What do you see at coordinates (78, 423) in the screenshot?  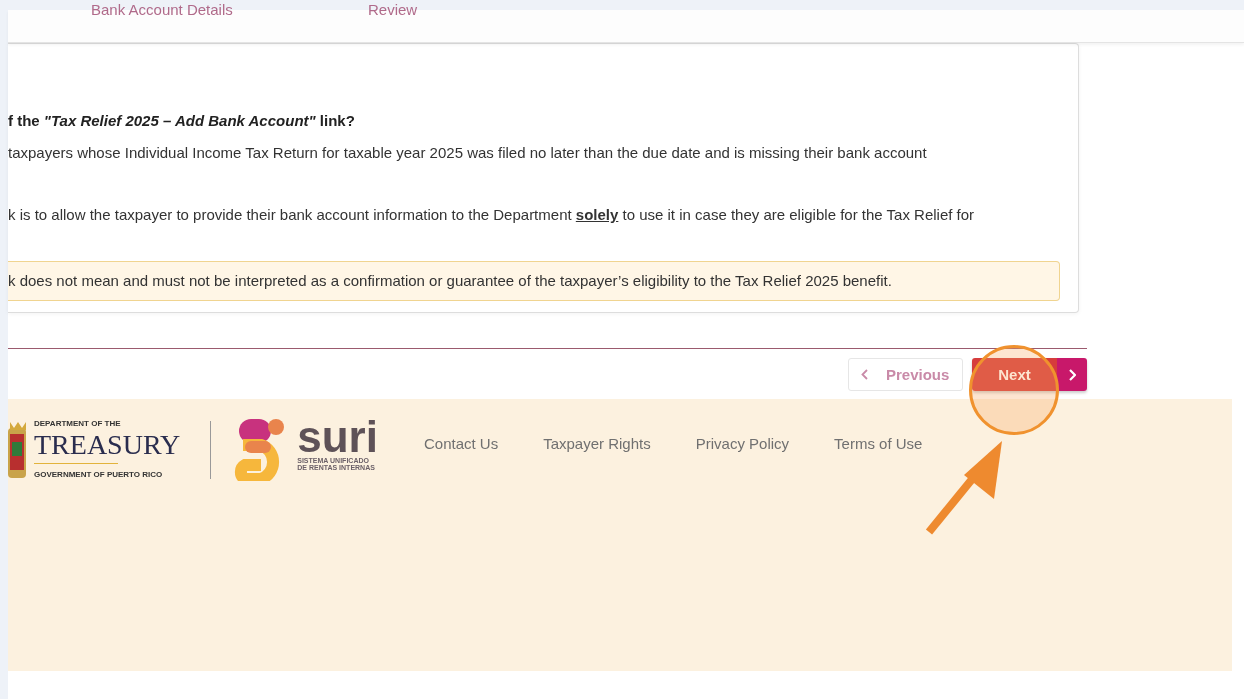 I see `department-label: DEPARTMENT OF THE` at bounding box center [78, 423].